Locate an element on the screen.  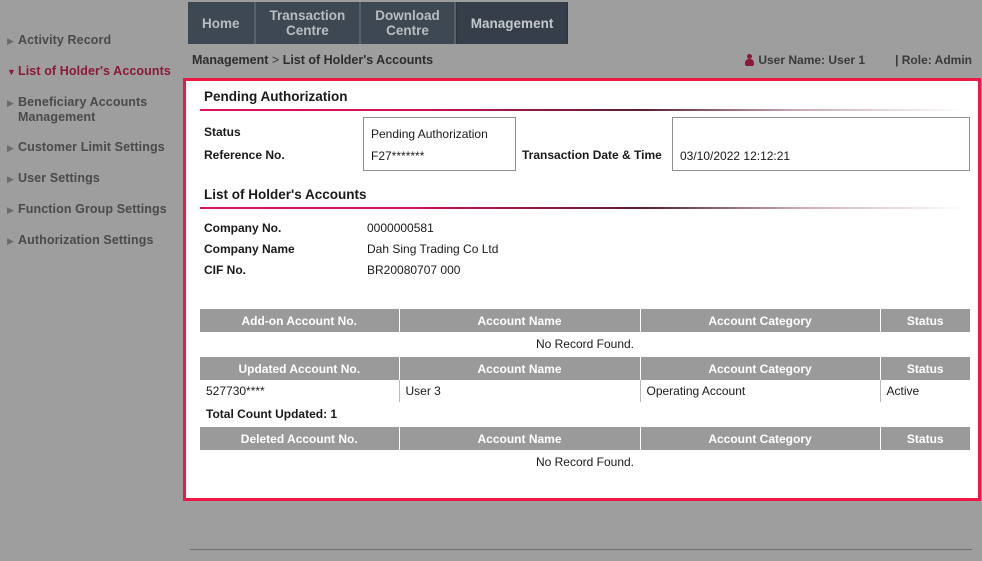
updated-cell-account-category: Operating Account is located at coordinates (760, 391).